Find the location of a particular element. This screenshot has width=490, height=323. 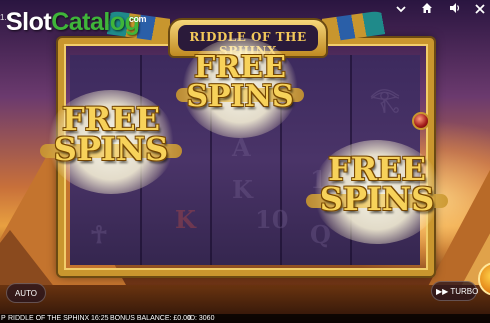

home-icon is located at coordinates (427, 10).